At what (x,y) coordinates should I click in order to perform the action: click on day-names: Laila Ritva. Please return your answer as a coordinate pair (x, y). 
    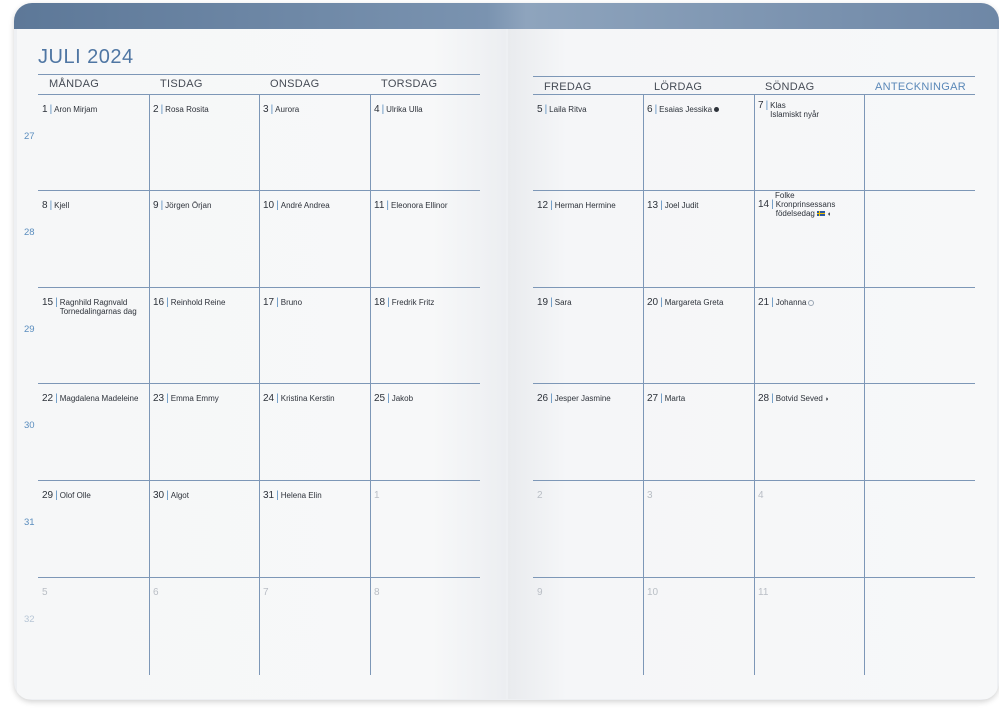
    Looking at the image, I should click on (567, 109).